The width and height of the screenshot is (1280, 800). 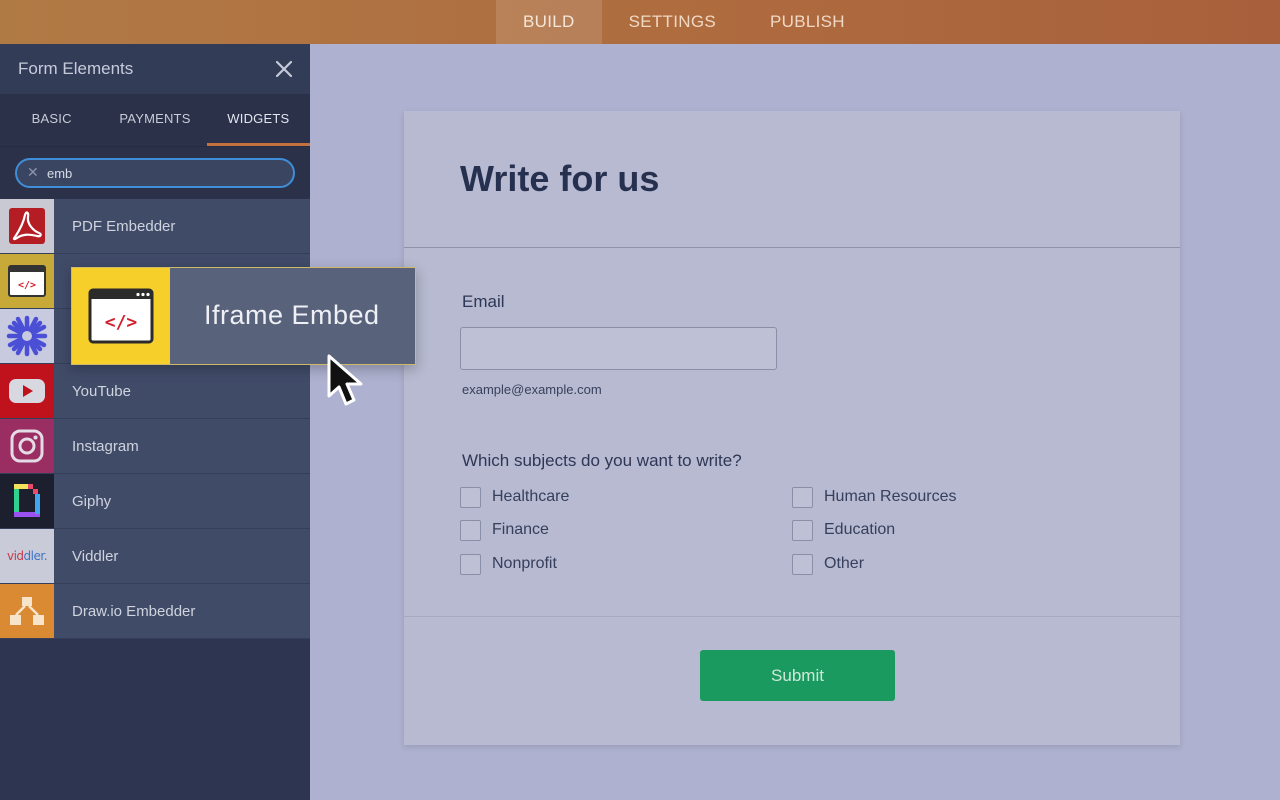 What do you see at coordinates (27, 336) in the screenshot?
I see `sunburst-icon` at bounding box center [27, 336].